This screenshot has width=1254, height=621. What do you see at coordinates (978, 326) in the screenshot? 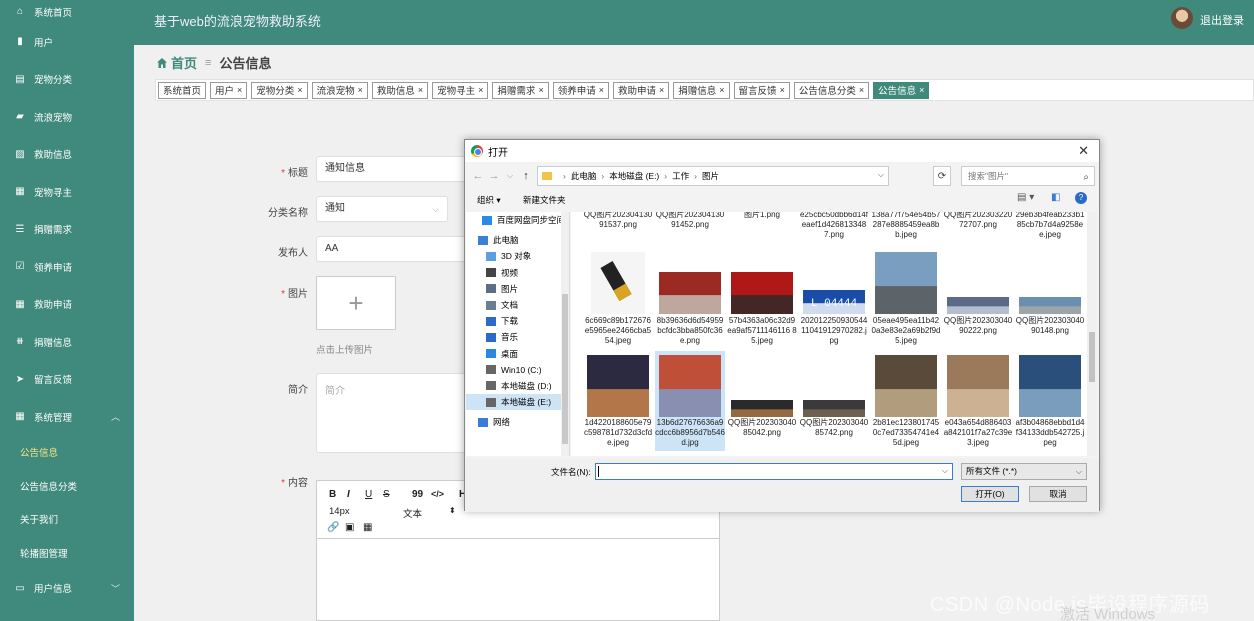
I see `file-name: QQ图片20230304090222.png` at bounding box center [978, 326].